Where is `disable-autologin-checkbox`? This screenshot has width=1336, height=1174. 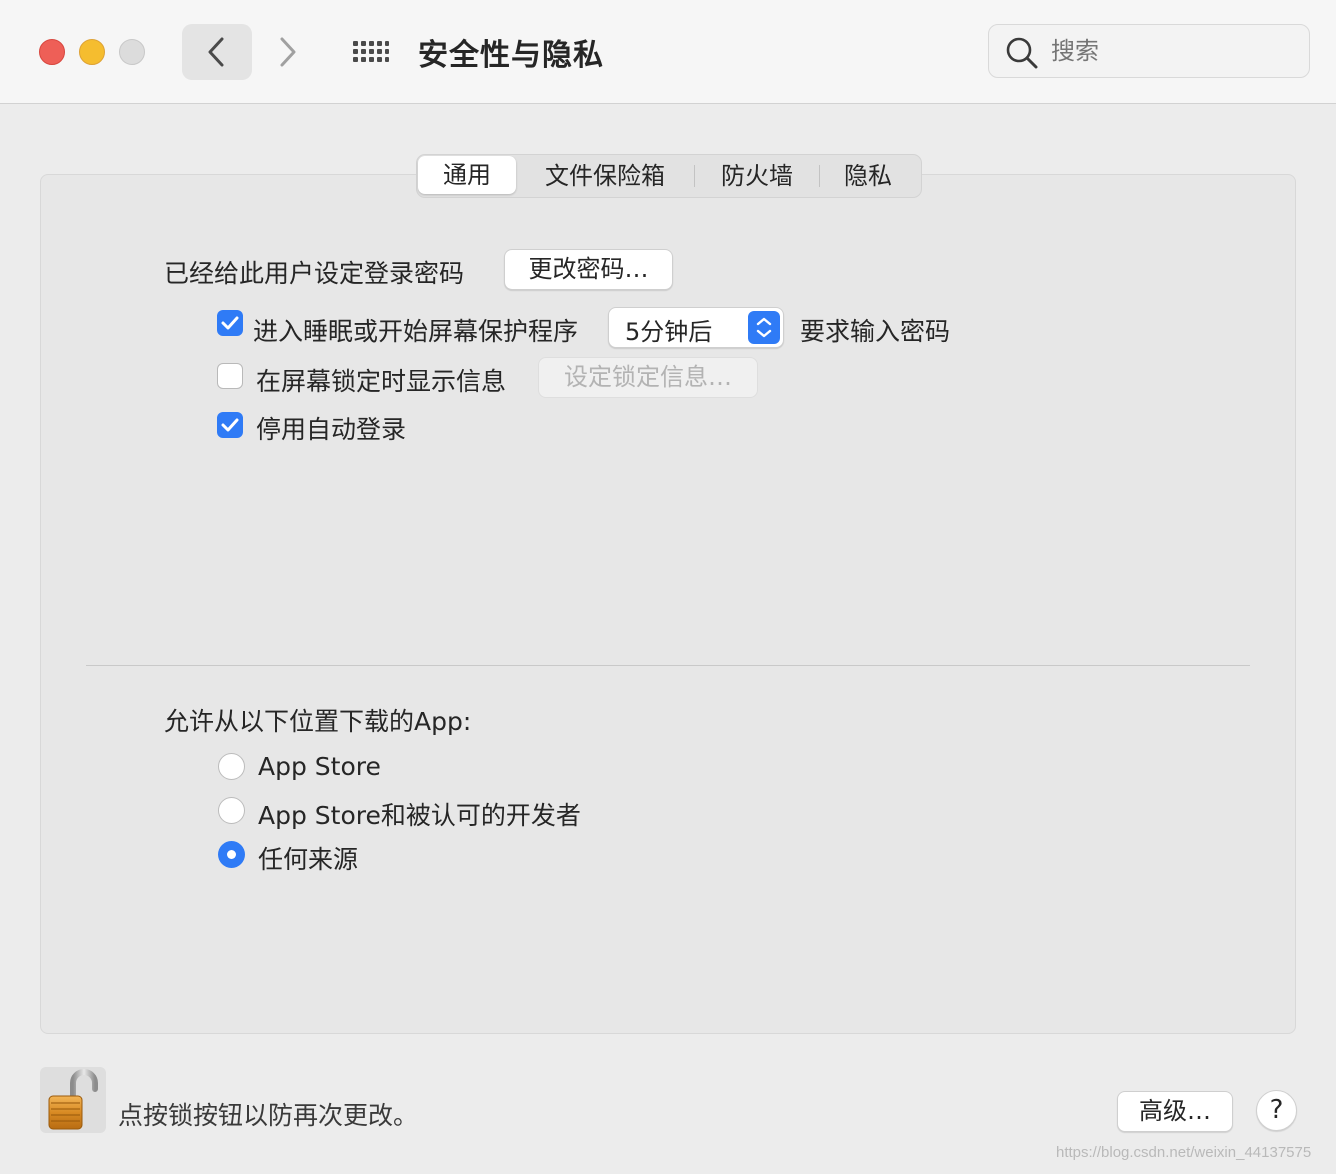 disable-autologin-checkbox is located at coordinates (230, 425).